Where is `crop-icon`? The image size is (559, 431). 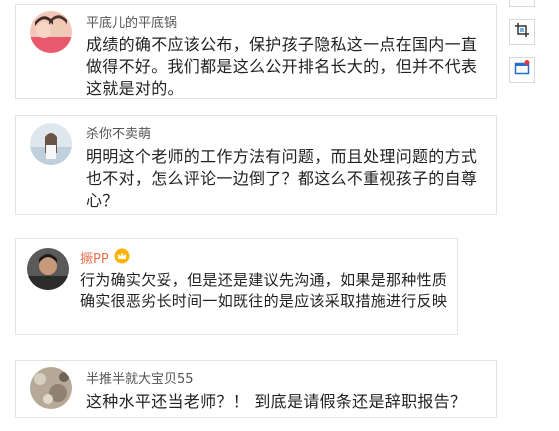
crop-icon is located at coordinates (522, 32).